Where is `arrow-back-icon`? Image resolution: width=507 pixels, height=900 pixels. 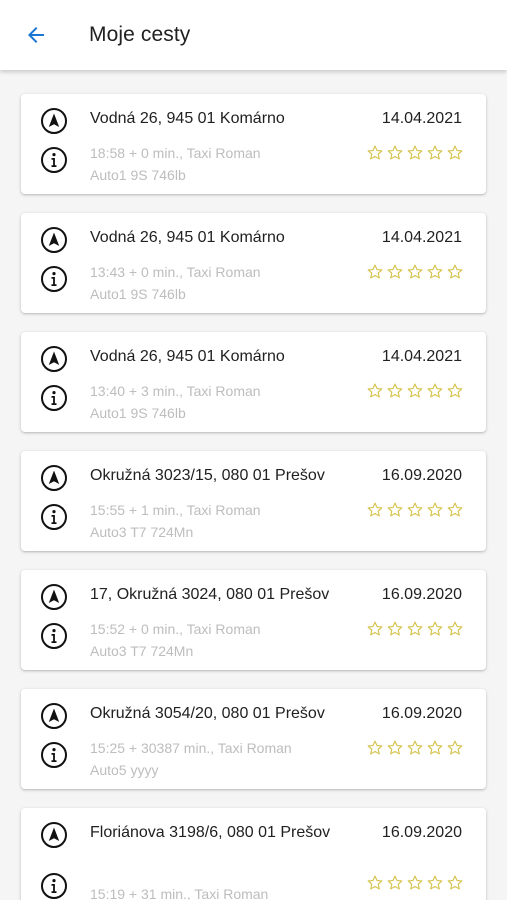
arrow-back-icon is located at coordinates (36, 35).